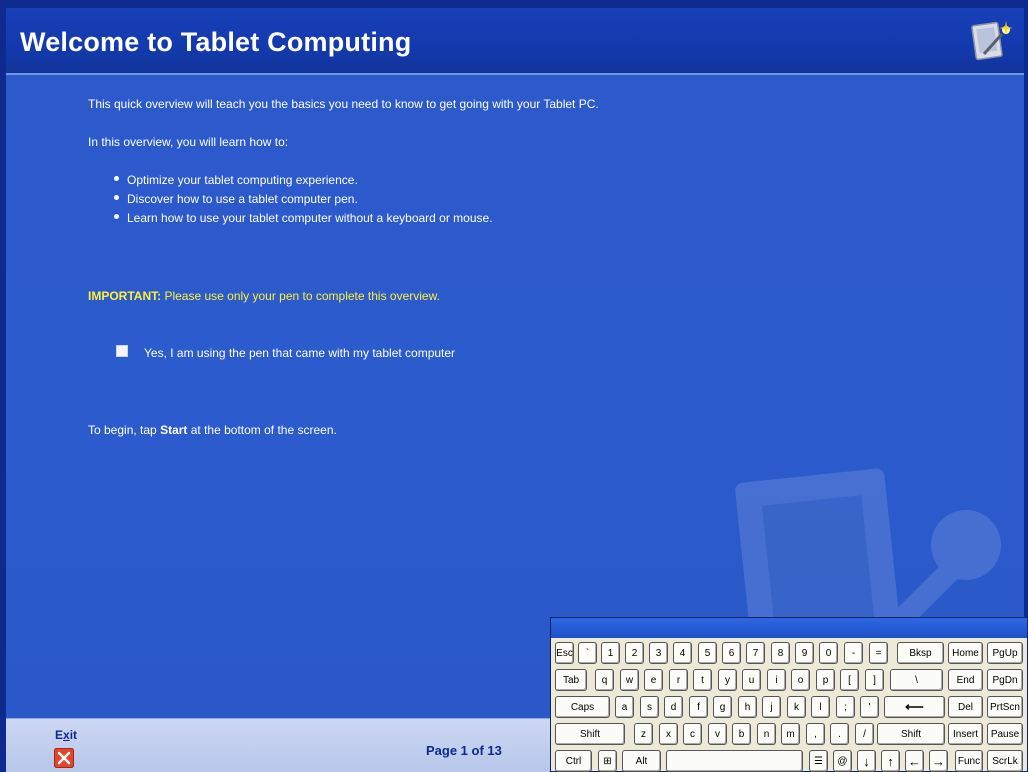 The width and height of the screenshot is (1028, 772). Describe the element at coordinates (717, 734) in the screenshot. I see `key-v: v` at that location.